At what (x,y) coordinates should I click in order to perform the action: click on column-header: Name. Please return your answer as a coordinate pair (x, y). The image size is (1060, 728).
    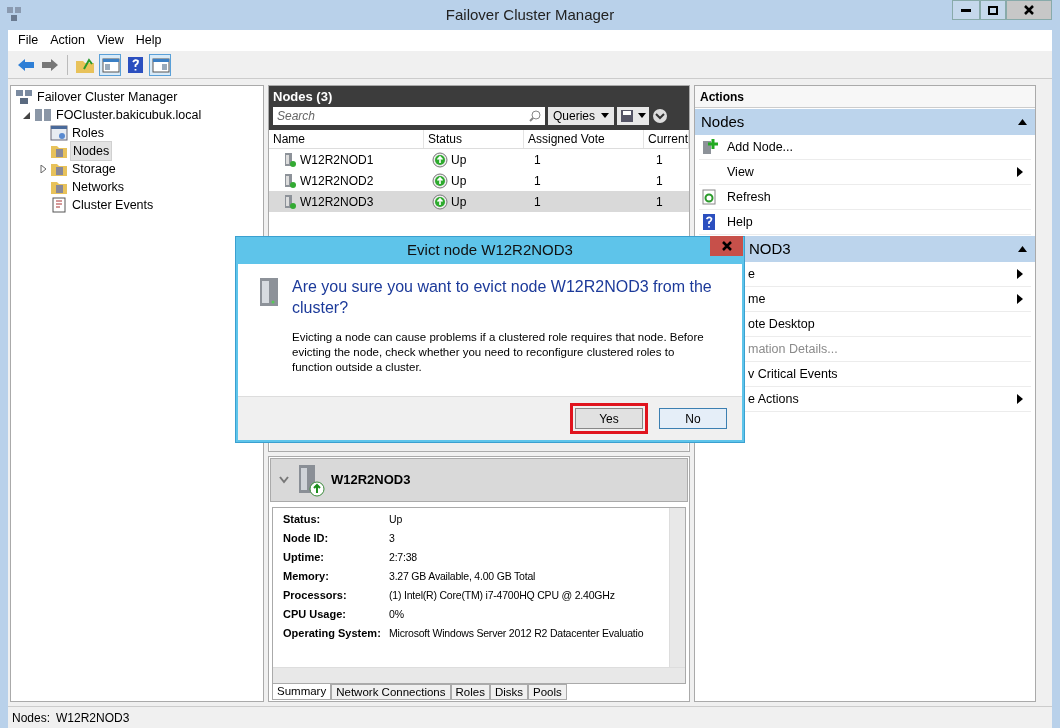
    Looking at the image, I should click on (346, 139).